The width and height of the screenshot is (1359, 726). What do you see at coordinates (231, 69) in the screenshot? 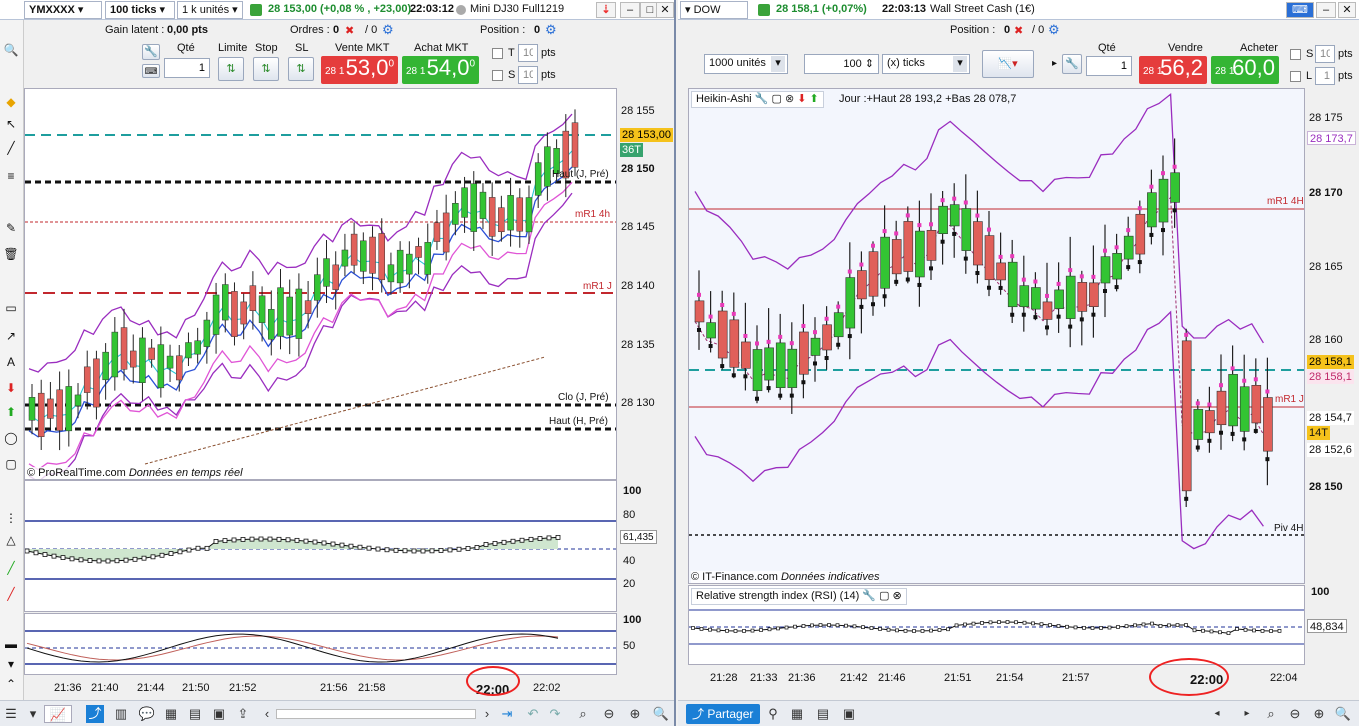
I see `limit-order-icon: ⇅` at bounding box center [231, 69].